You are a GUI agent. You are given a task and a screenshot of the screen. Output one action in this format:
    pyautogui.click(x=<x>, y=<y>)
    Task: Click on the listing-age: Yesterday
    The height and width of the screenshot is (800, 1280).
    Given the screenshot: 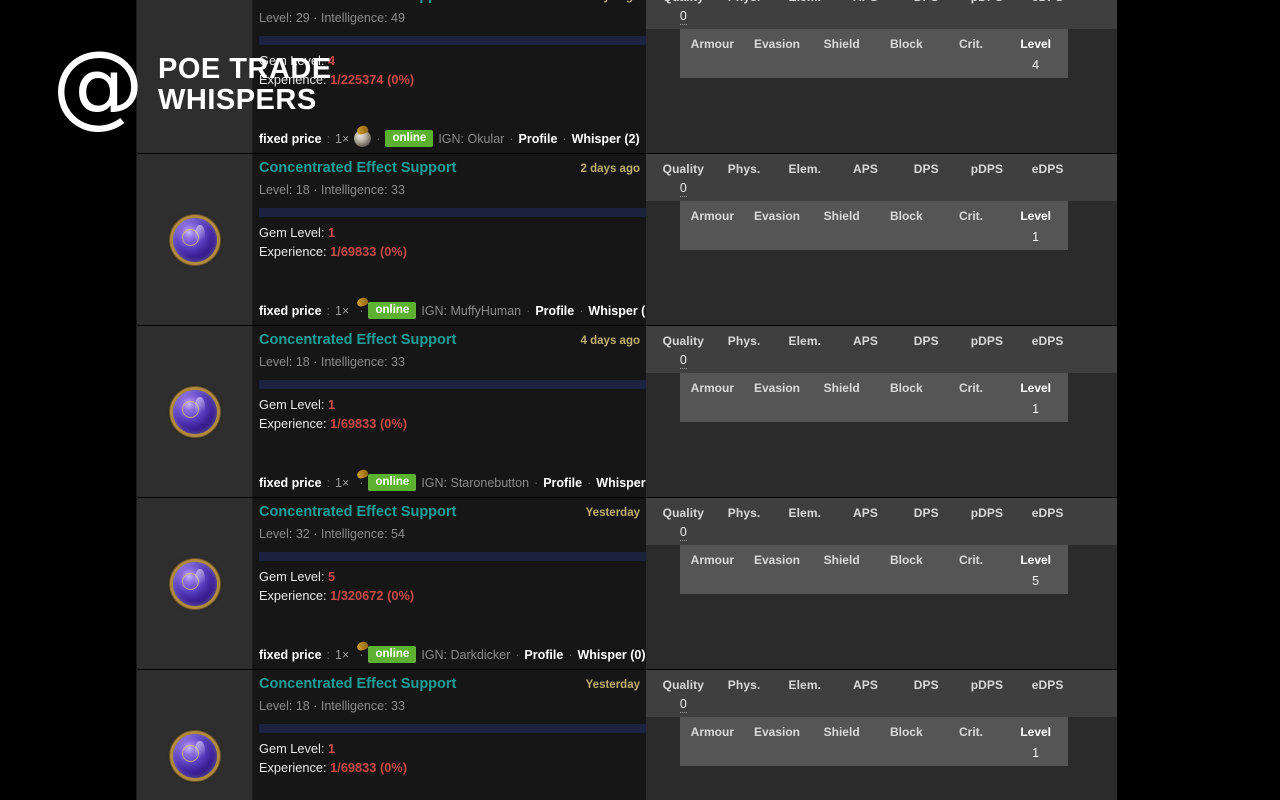 What is the action you would take?
    pyautogui.click(x=612, y=513)
    